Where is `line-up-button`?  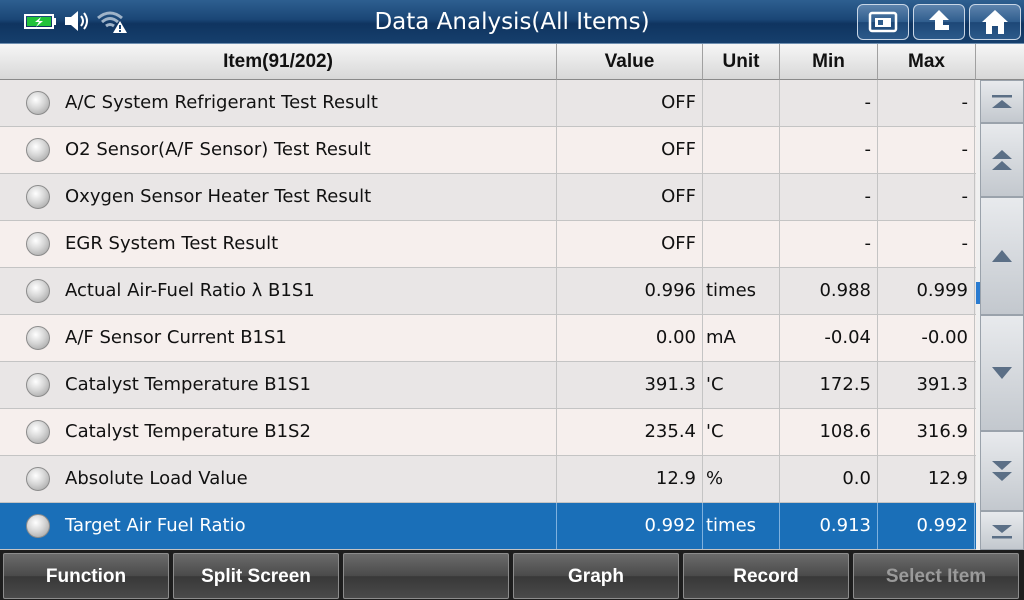
line-up-button is located at coordinates (1002, 256).